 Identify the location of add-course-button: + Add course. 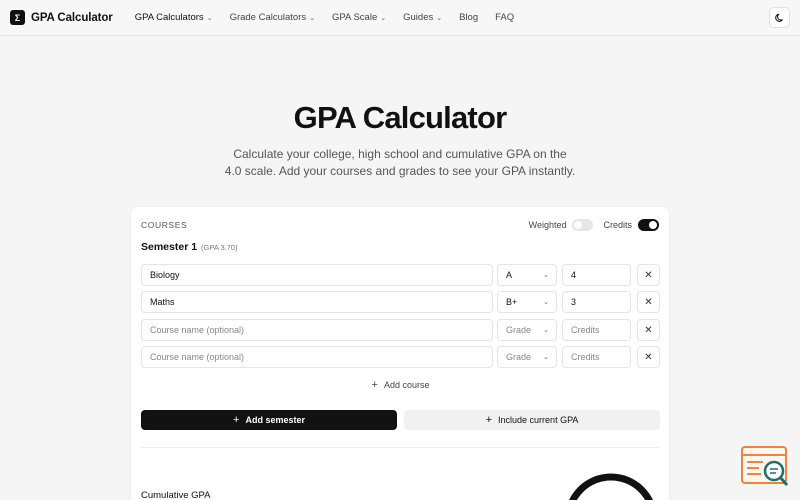
(400, 385).